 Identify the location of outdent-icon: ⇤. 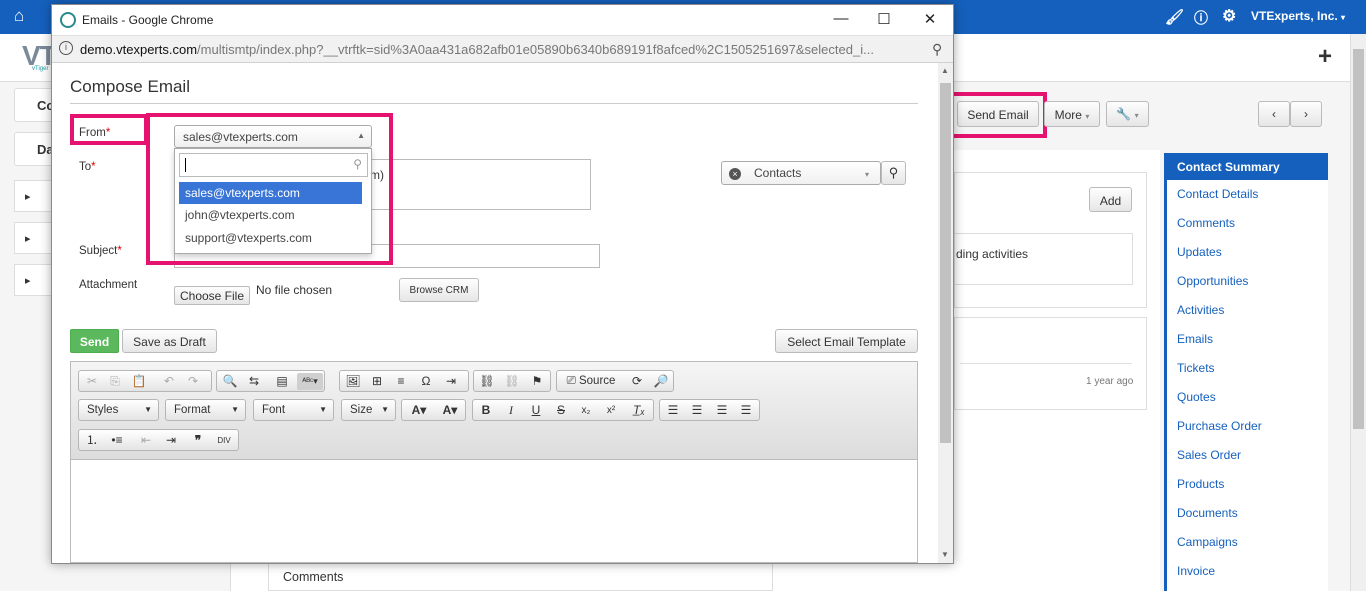
(146, 440).